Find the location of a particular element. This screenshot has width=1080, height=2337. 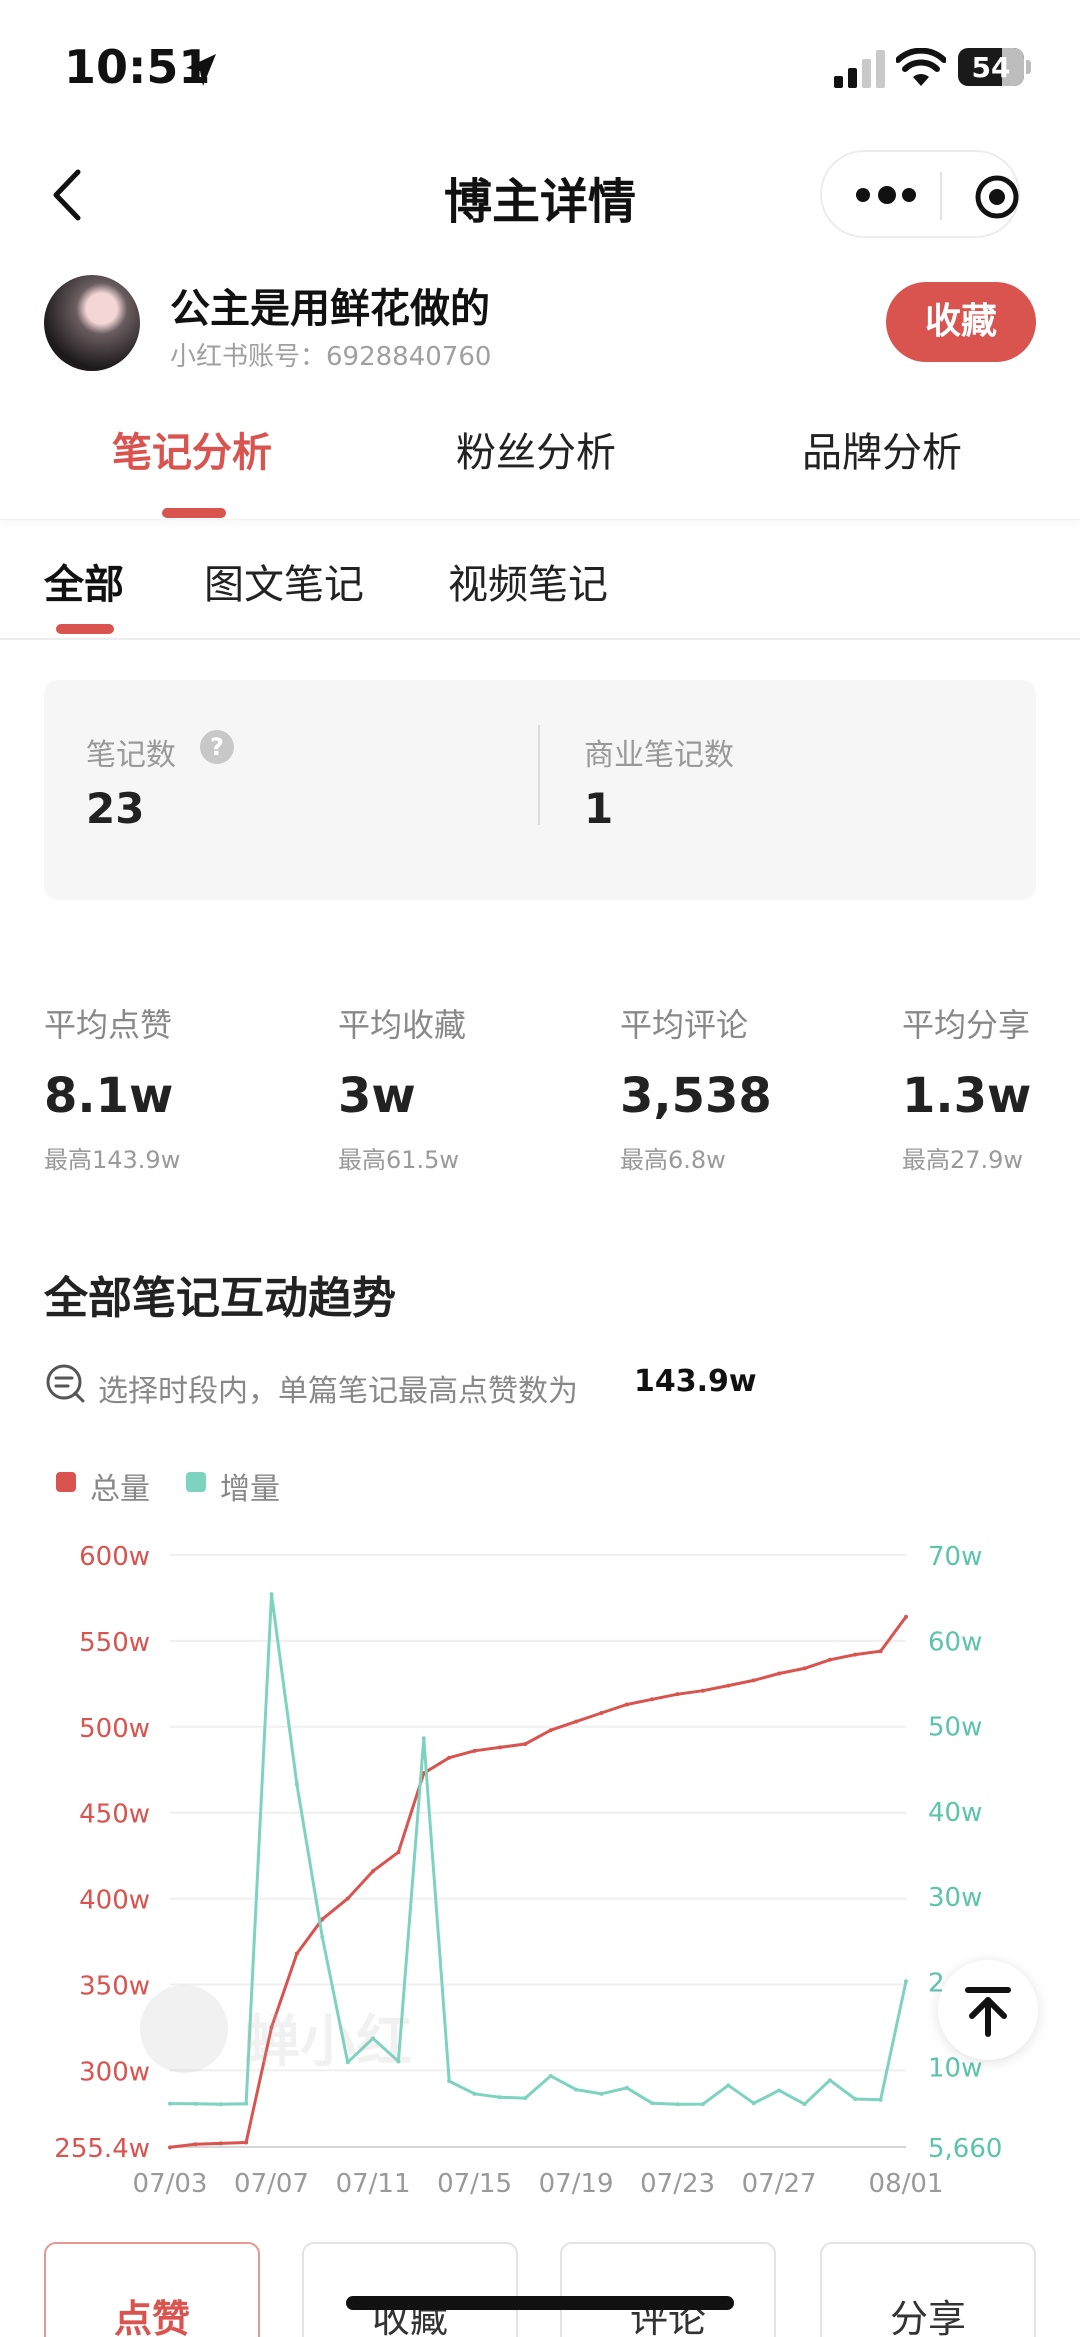

status-bar: 10:51 54 is located at coordinates (540, 65).